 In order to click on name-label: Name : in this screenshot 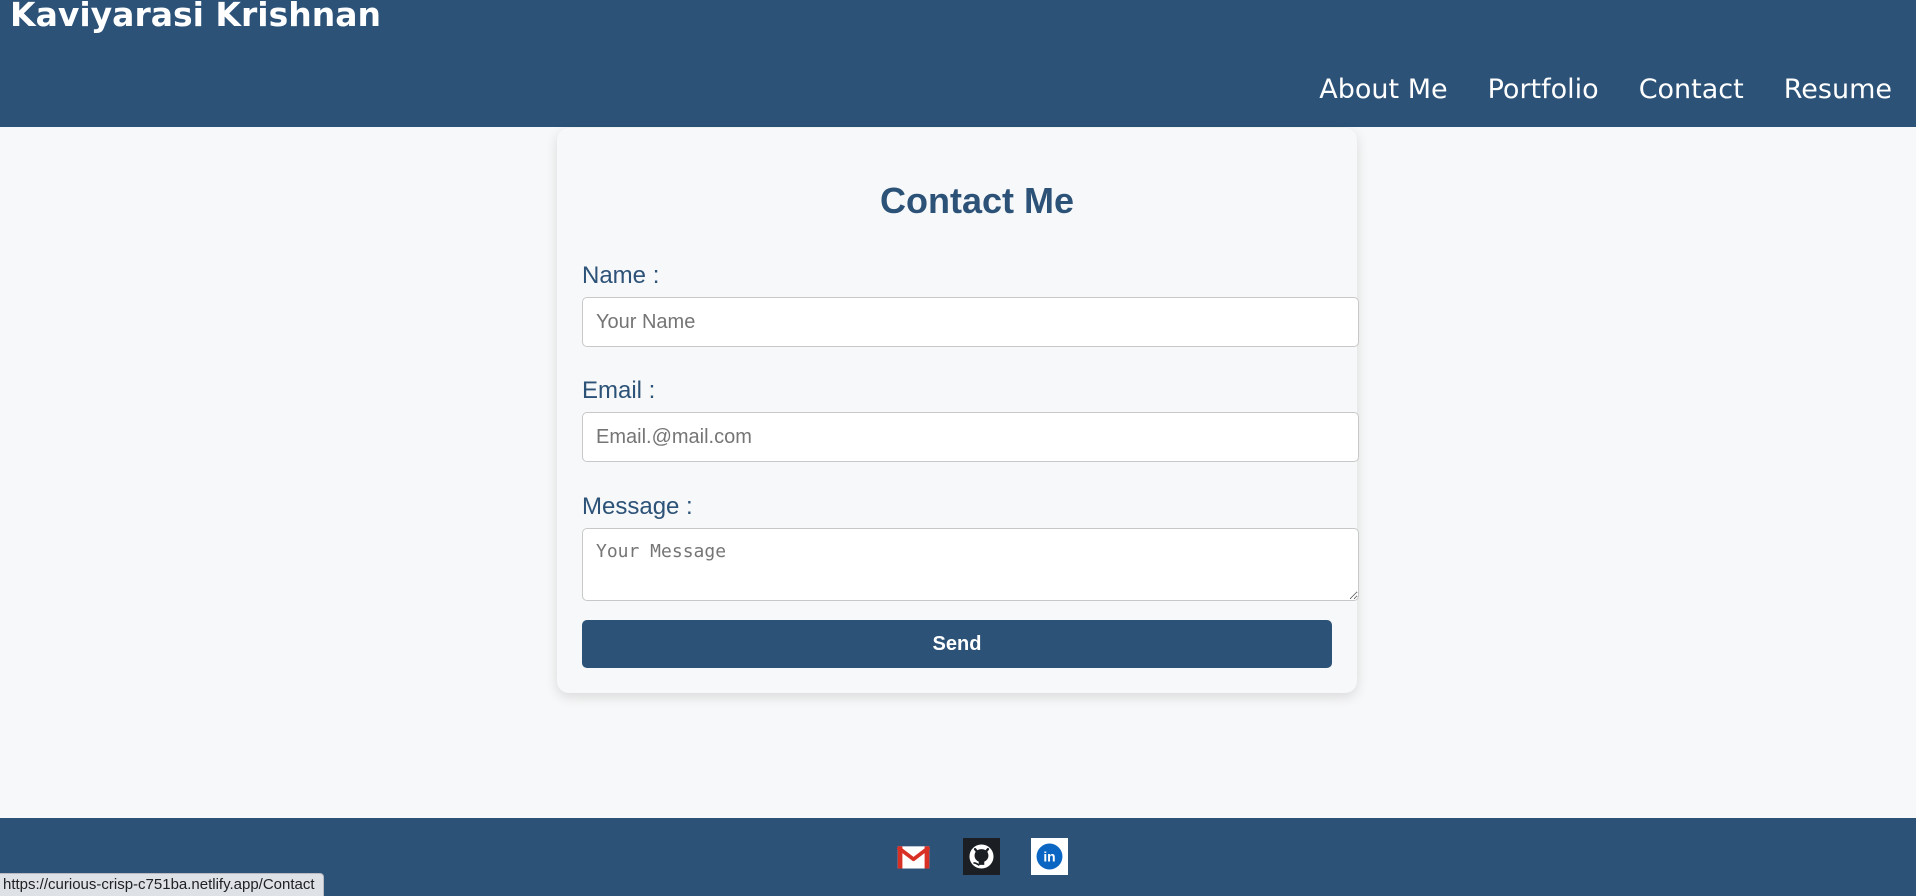, I will do `click(621, 275)`.